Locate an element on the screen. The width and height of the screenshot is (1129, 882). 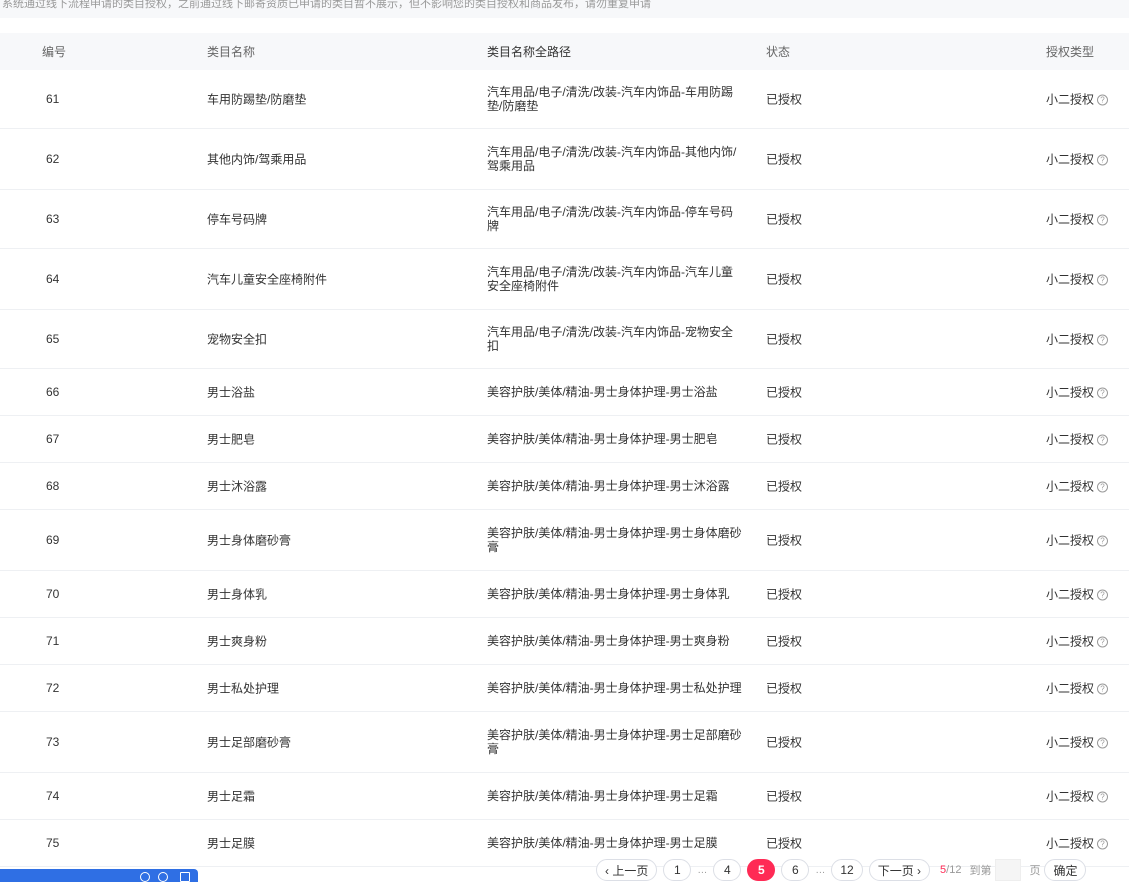
row-category-path: 汽车用品/电子/清洗/改装-汽车内饰品-其他内饰/驾乘用品 is located at coordinates (612, 159).